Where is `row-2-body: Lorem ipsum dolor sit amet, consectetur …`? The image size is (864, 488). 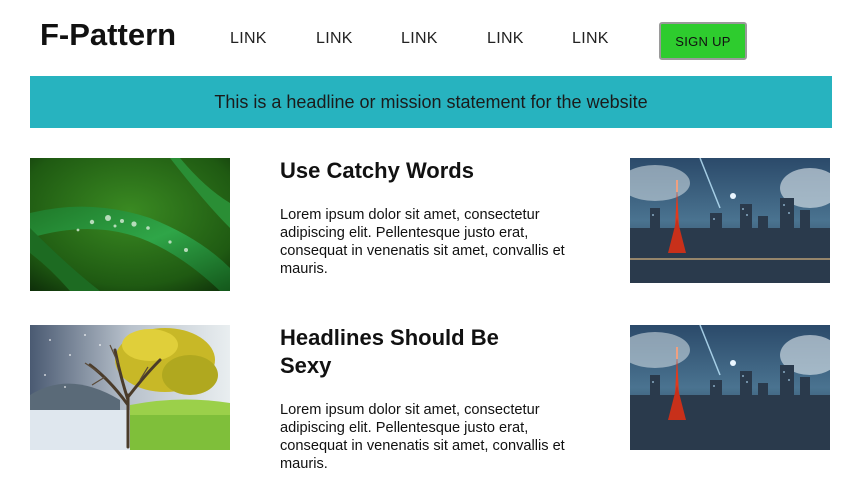 row-2-body: Lorem ipsum dolor sit amet, consectetur … is located at coordinates (422, 437).